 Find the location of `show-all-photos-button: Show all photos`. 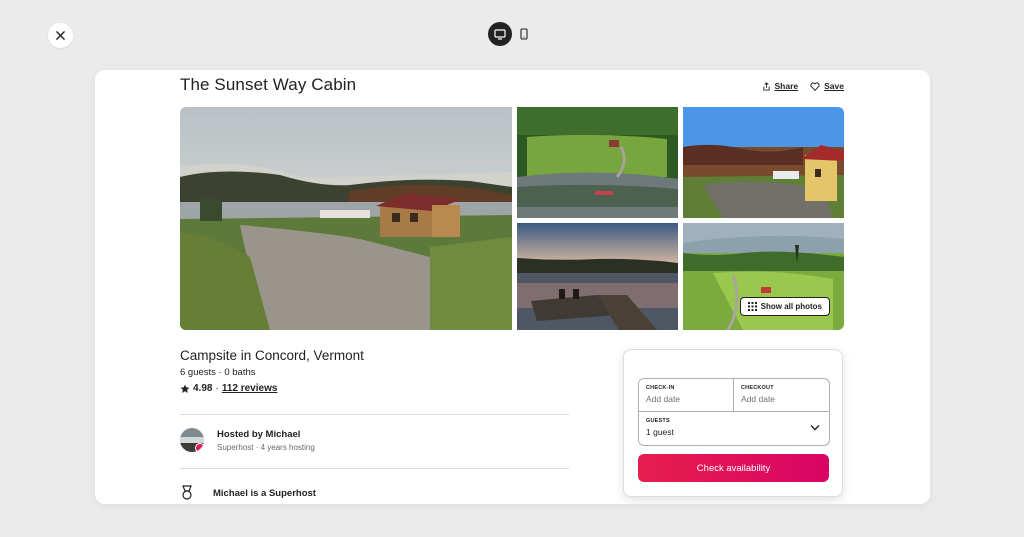

show-all-photos-button: Show all photos is located at coordinates (784, 306).